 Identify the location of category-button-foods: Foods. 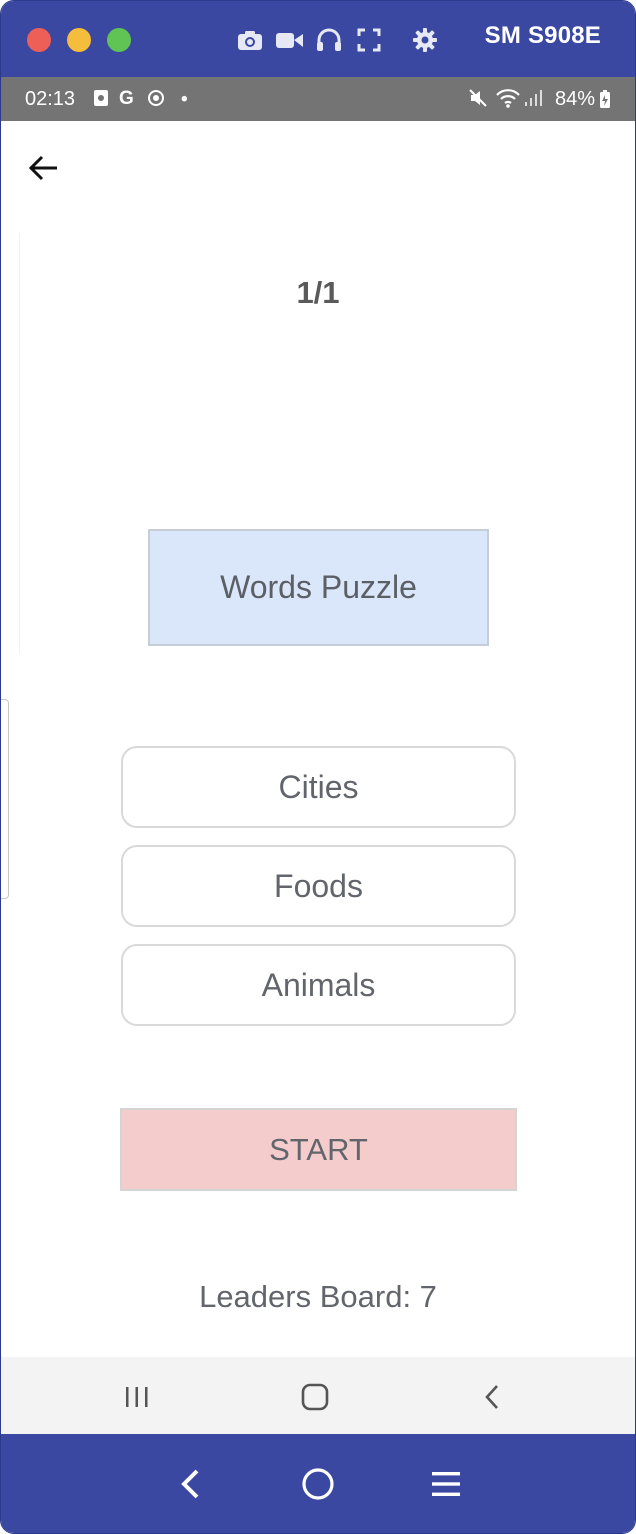
(318, 886).